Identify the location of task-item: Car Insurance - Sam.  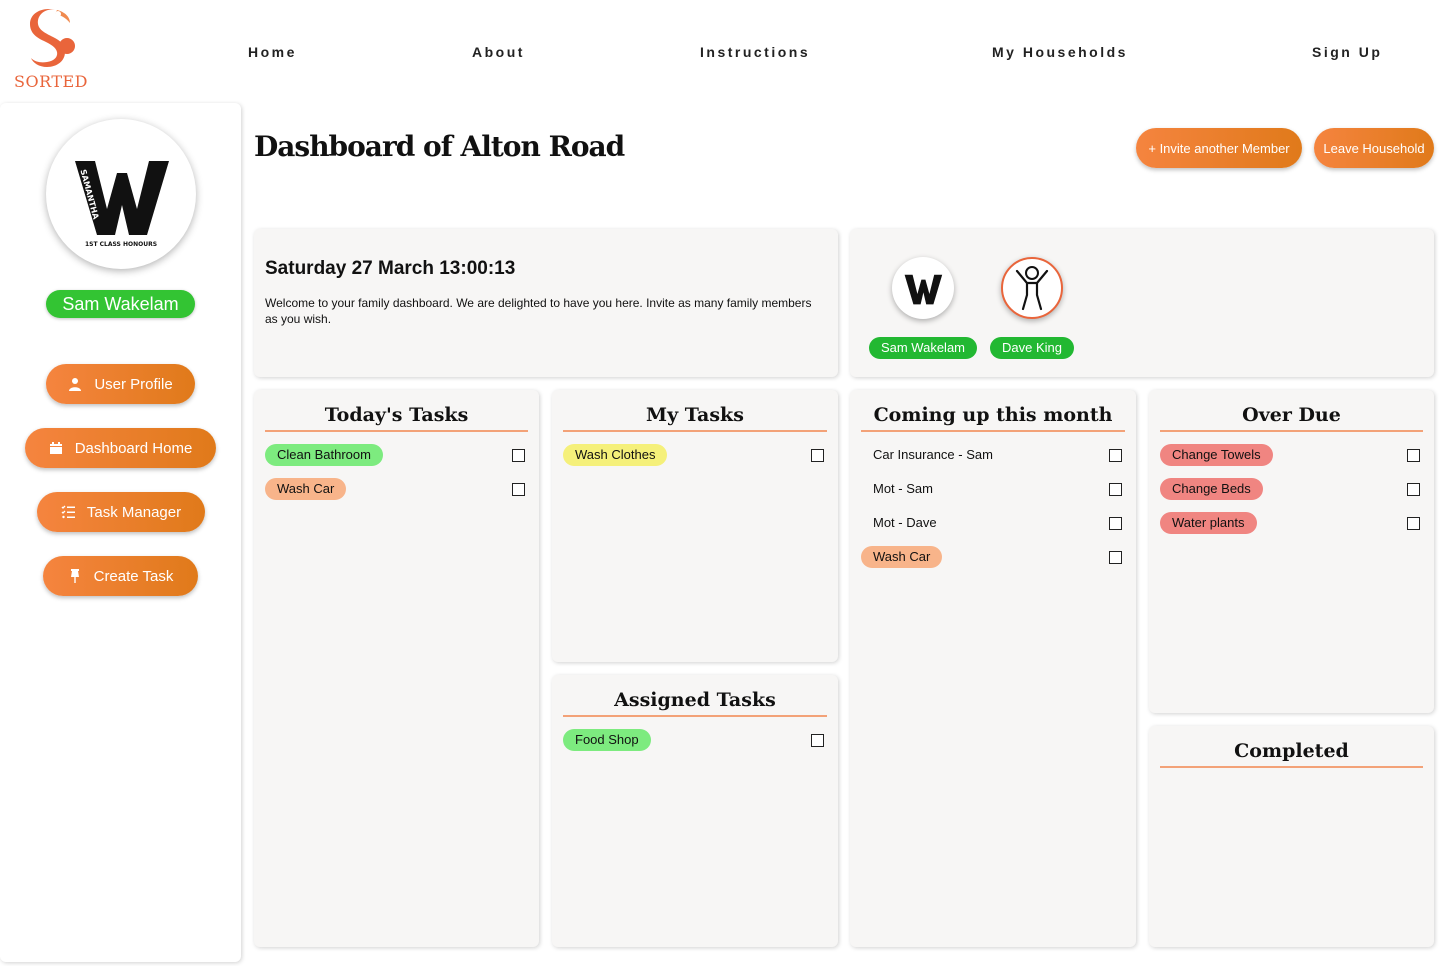
(993, 455).